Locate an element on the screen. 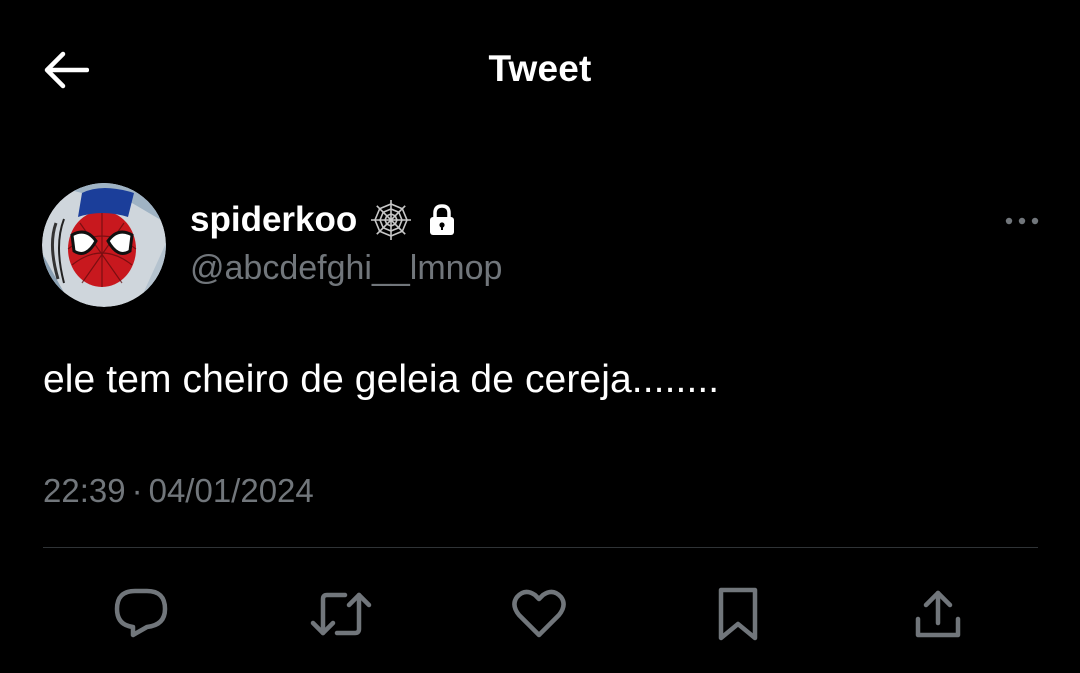 The height and width of the screenshot is (673, 1080). action-bar is located at coordinates (540, 614).